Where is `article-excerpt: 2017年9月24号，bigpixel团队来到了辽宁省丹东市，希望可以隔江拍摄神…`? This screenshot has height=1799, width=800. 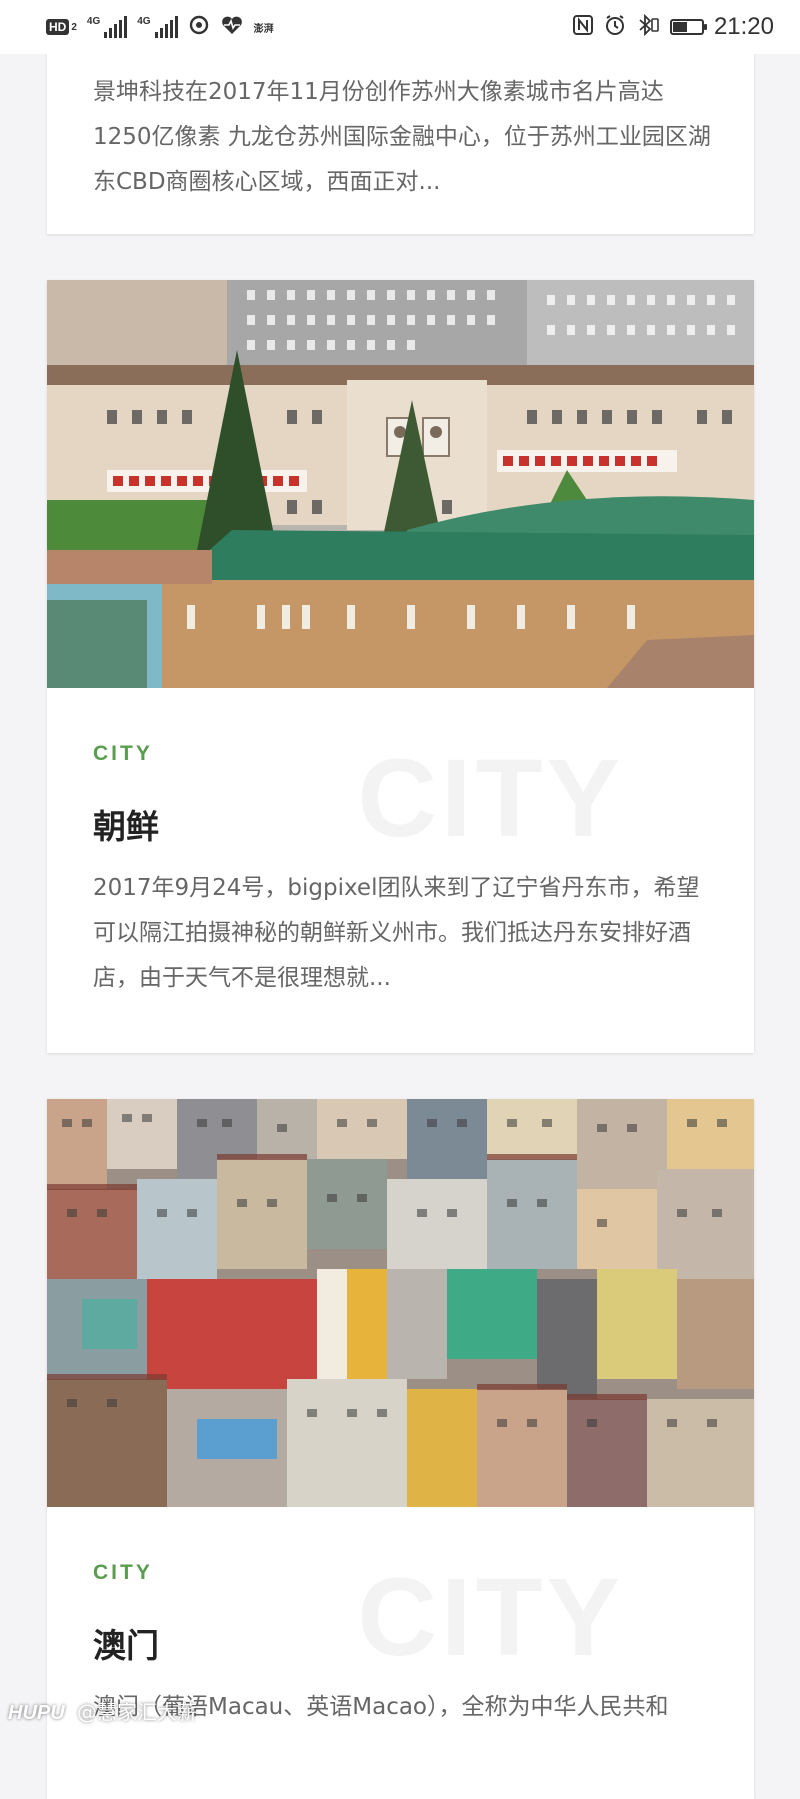
article-excerpt: 2017年9月24号，bigpixel团队来到了辽宁省丹东市，希望可以隔江拍摄神… is located at coordinates (396, 933).